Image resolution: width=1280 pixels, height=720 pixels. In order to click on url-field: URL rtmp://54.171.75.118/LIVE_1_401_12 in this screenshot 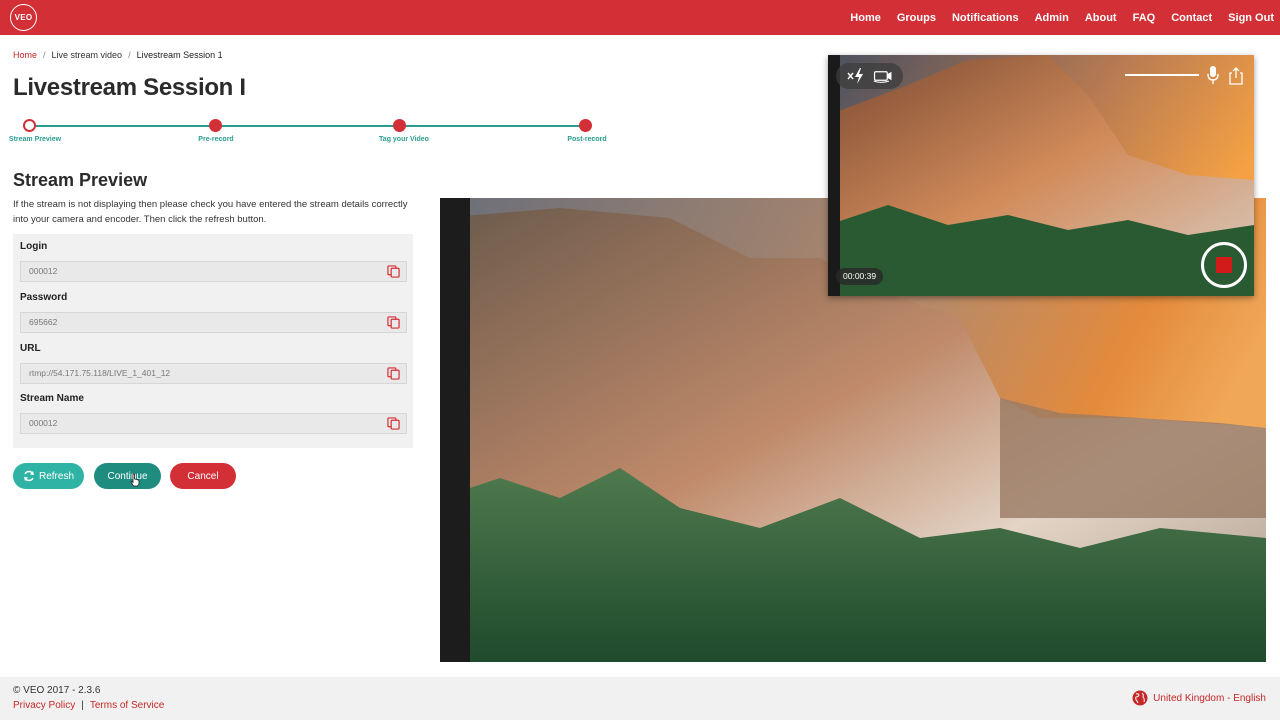, I will do `click(213, 363)`.